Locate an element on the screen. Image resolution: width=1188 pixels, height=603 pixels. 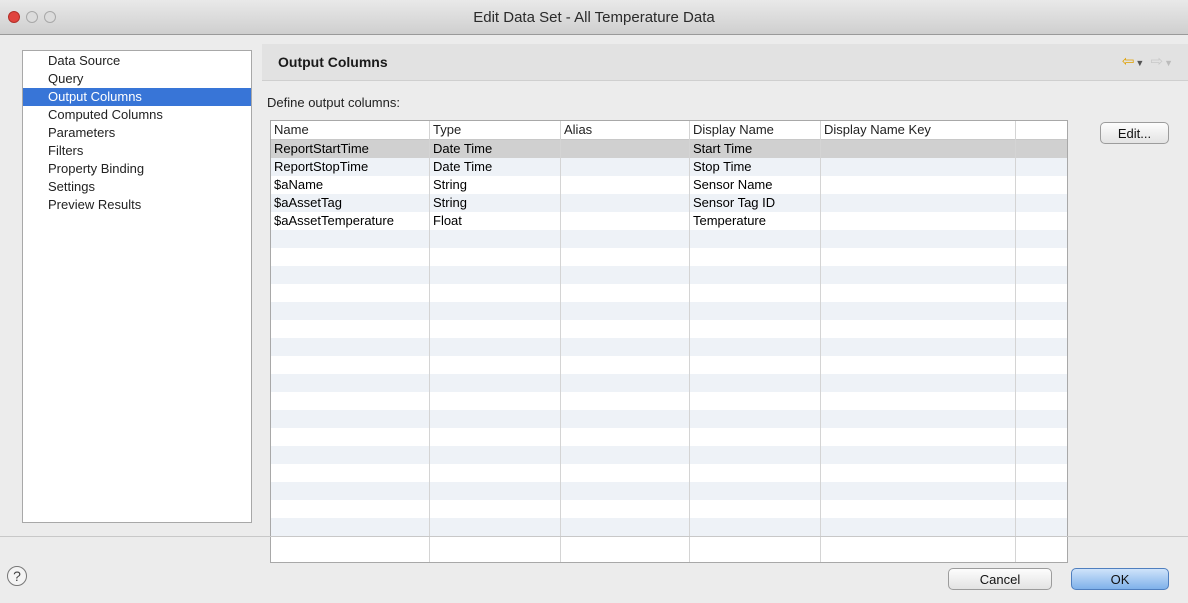
forward-arrow-icon: ⇨ is located at coordinates (1157, 61).